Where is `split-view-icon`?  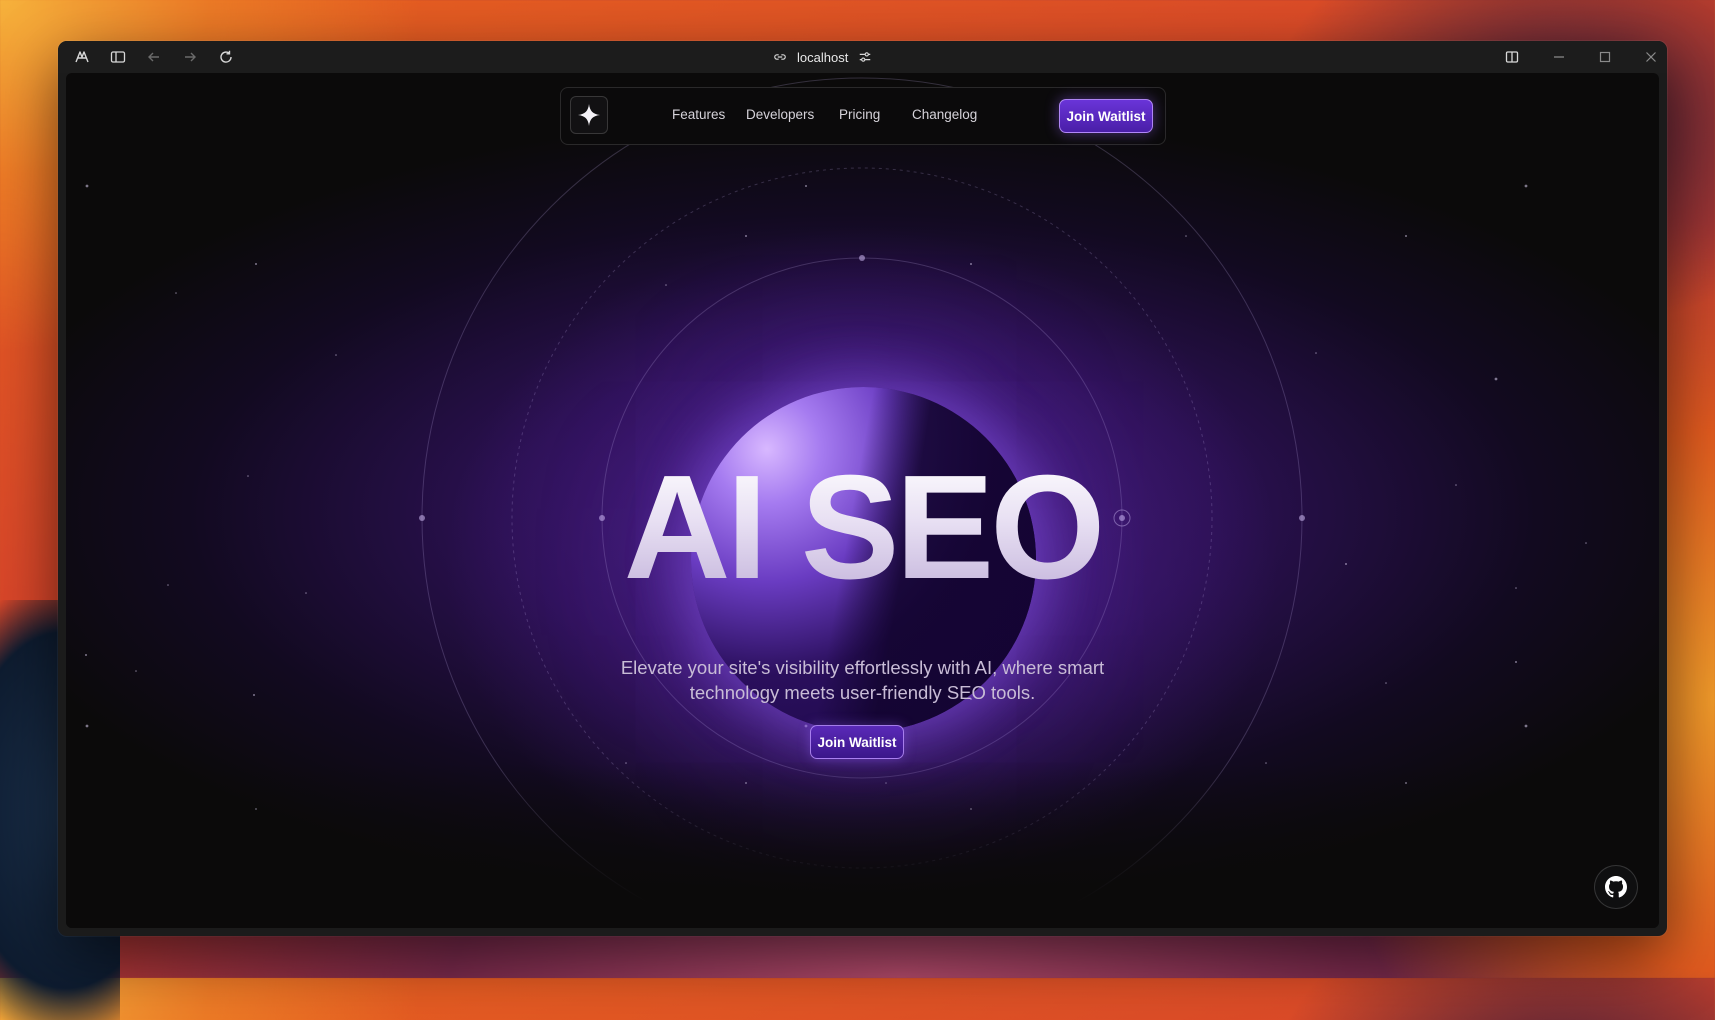 split-view-icon is located at coordinates (1512, 57).